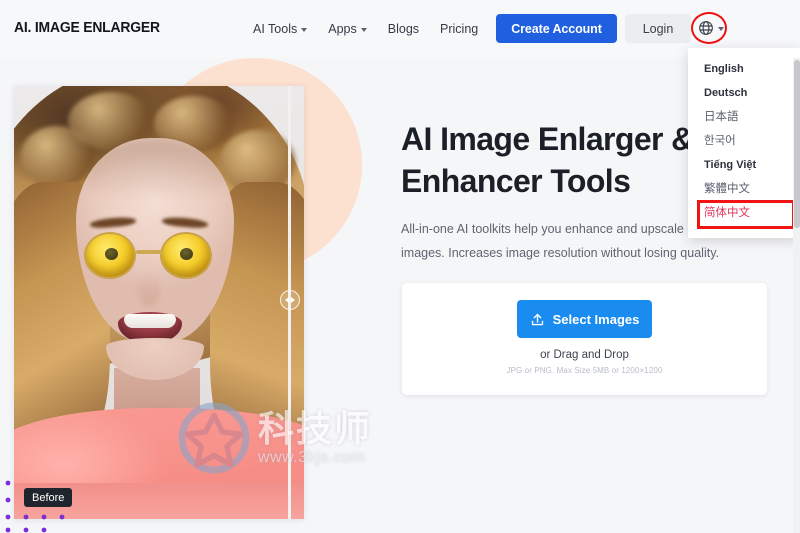  Describe the element at coordinates (584, 370) in the screenshot. I see `upload-constraints: JPG or PNG. Max Size 5MB or 1200×1200` at that location.